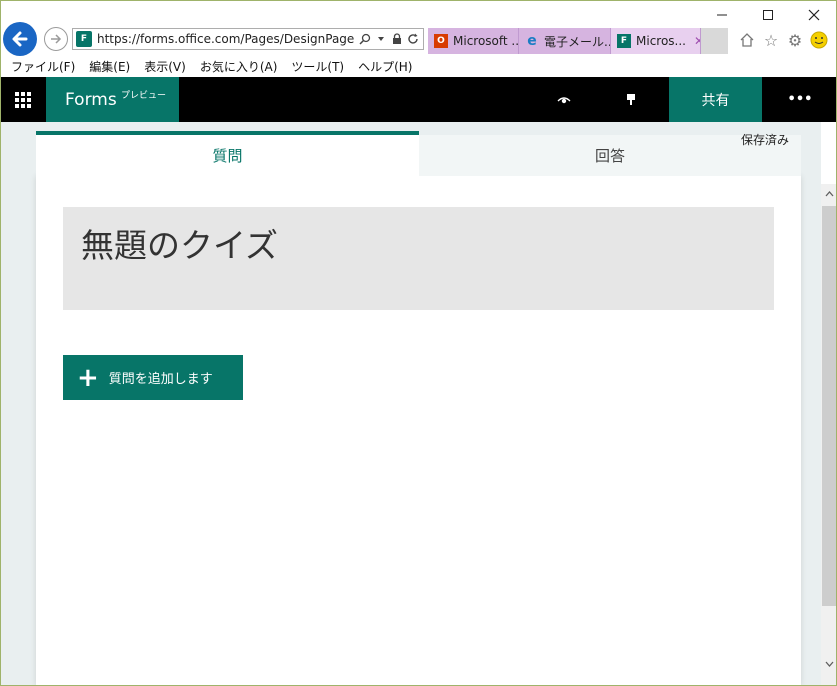 This screenshot has height=686, width=837. I want to click on plus-icon: +, so click(88, 377).